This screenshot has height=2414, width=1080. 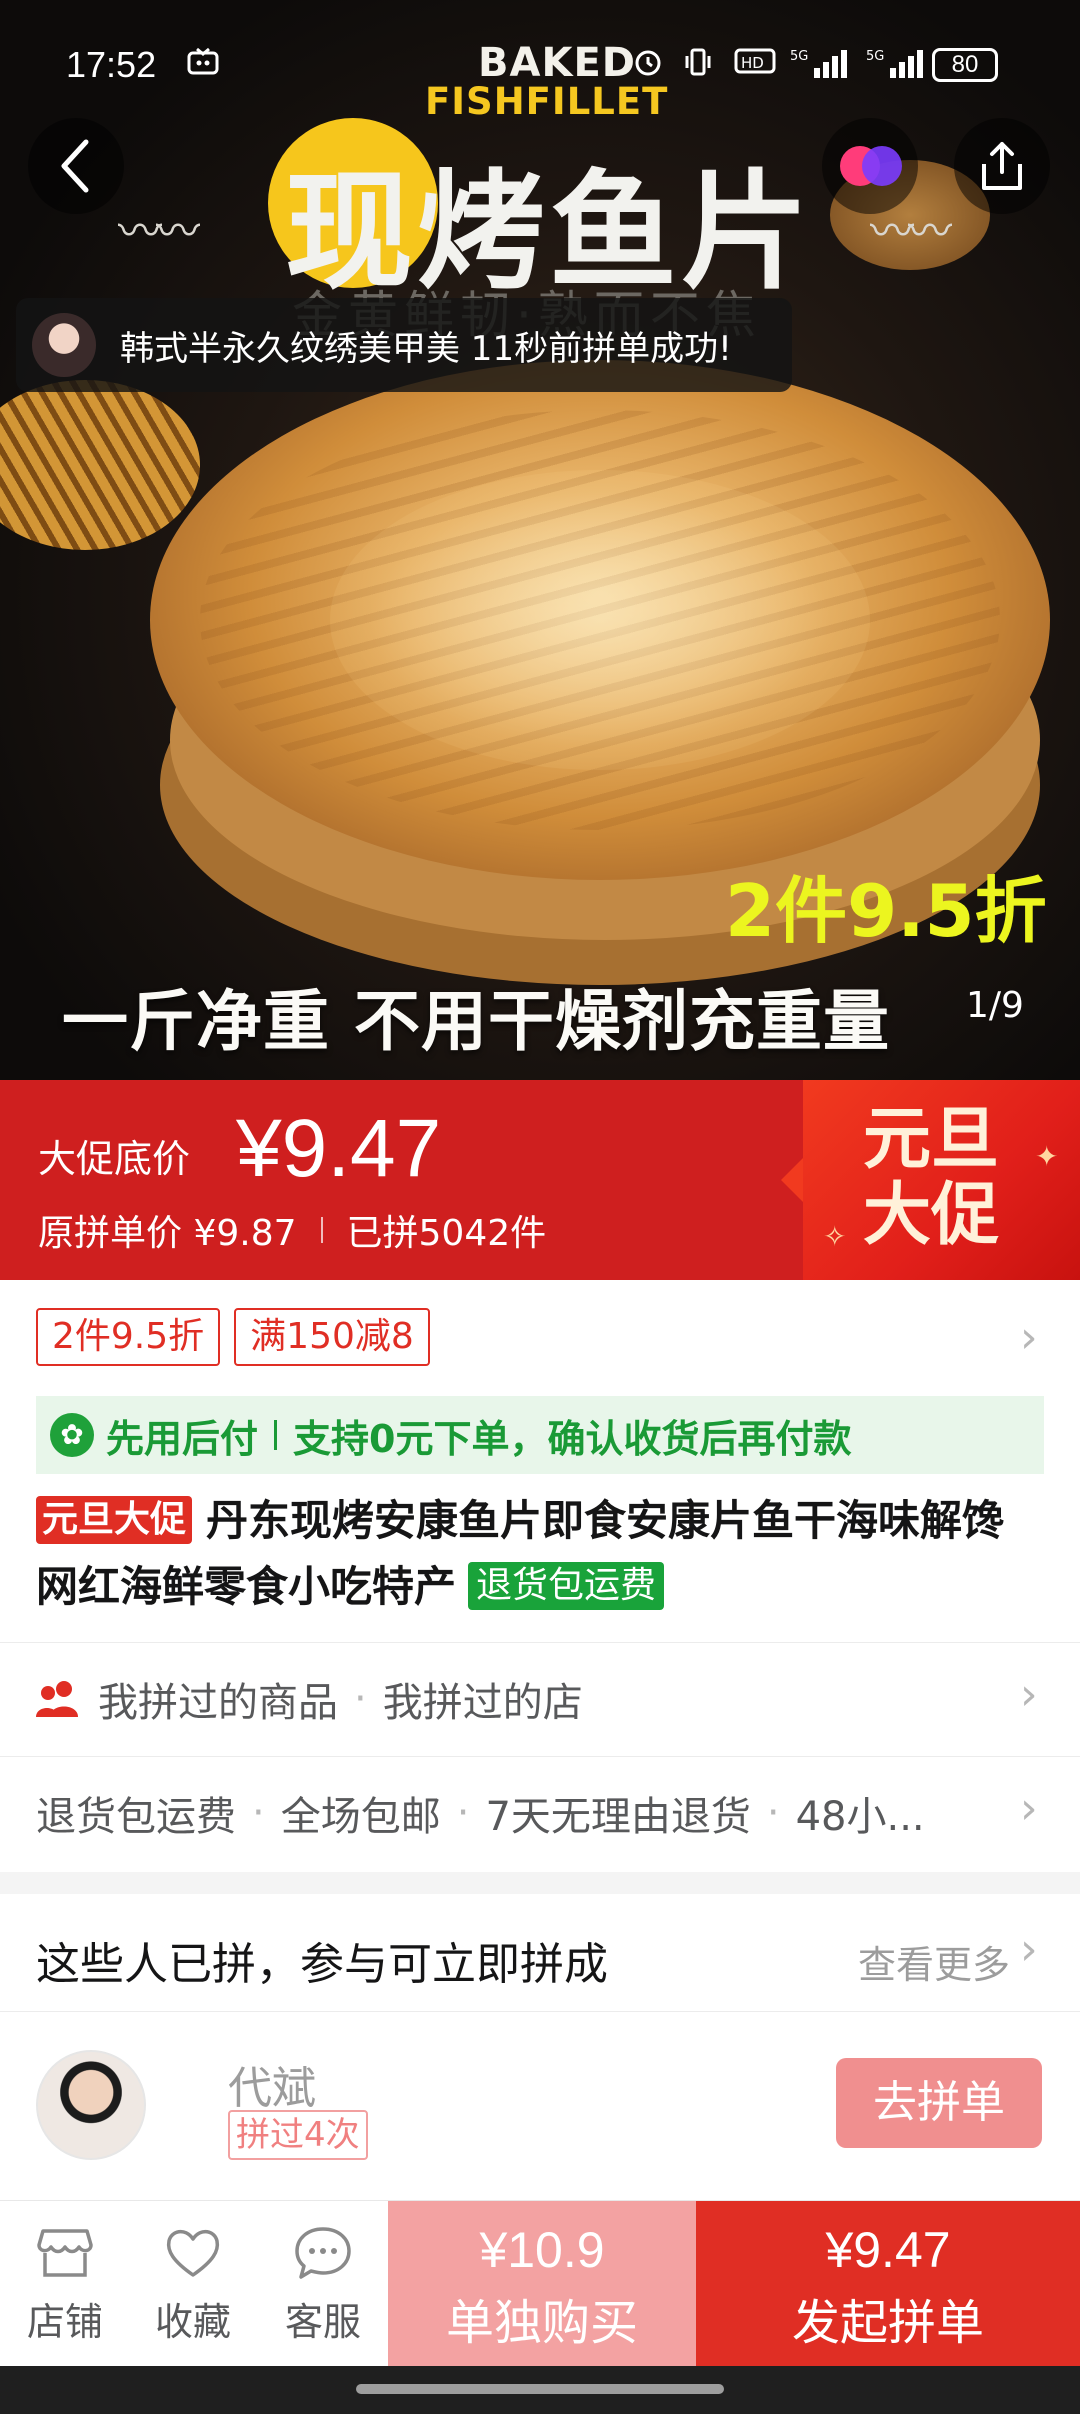 I want to click on store-icon, so click(x=65, y=2253).